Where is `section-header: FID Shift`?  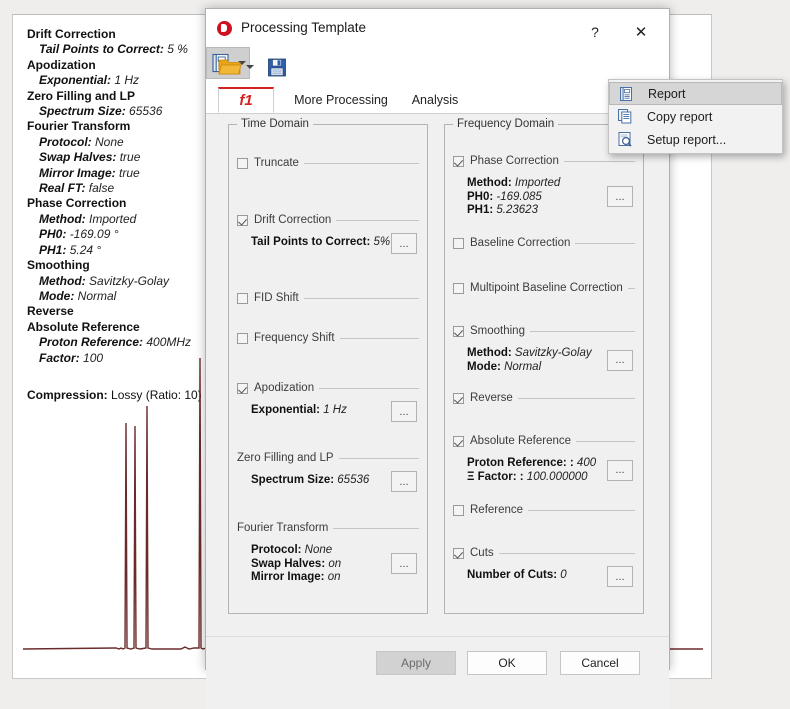
section-header: FID Shift is located at coordinates (328, 298).